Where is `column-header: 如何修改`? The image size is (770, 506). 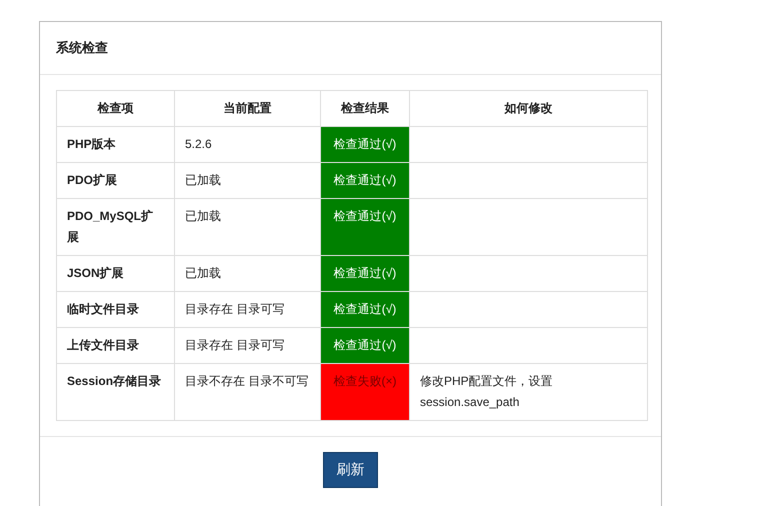 column-header: 如何修改 is located at coordinates (529, 108).